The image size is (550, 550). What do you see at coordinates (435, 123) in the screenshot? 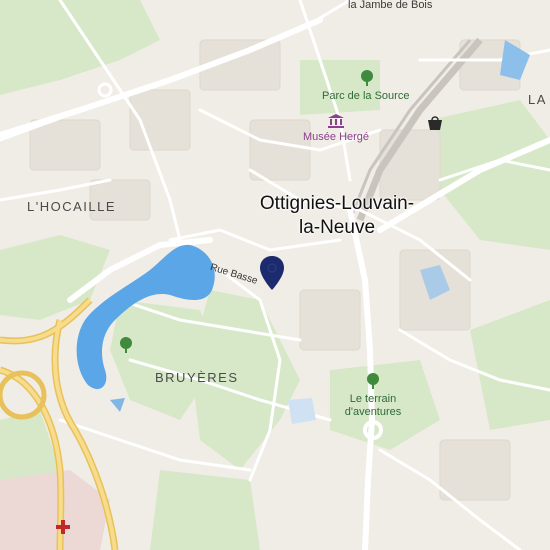
I see `shopping-bag-icon` at bounding box center [435, 123].